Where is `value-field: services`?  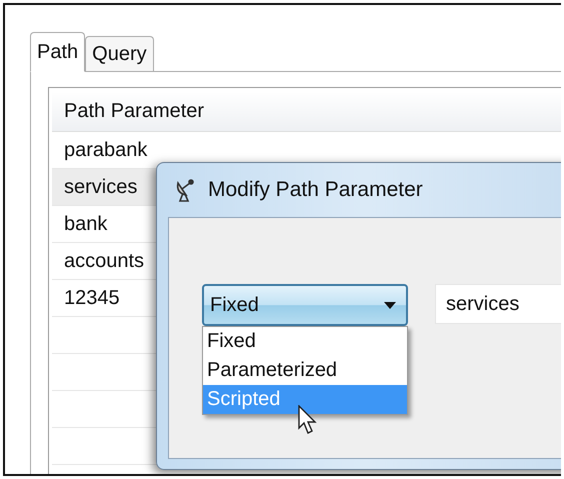 value-field: services is located at coordinates (498, 304).